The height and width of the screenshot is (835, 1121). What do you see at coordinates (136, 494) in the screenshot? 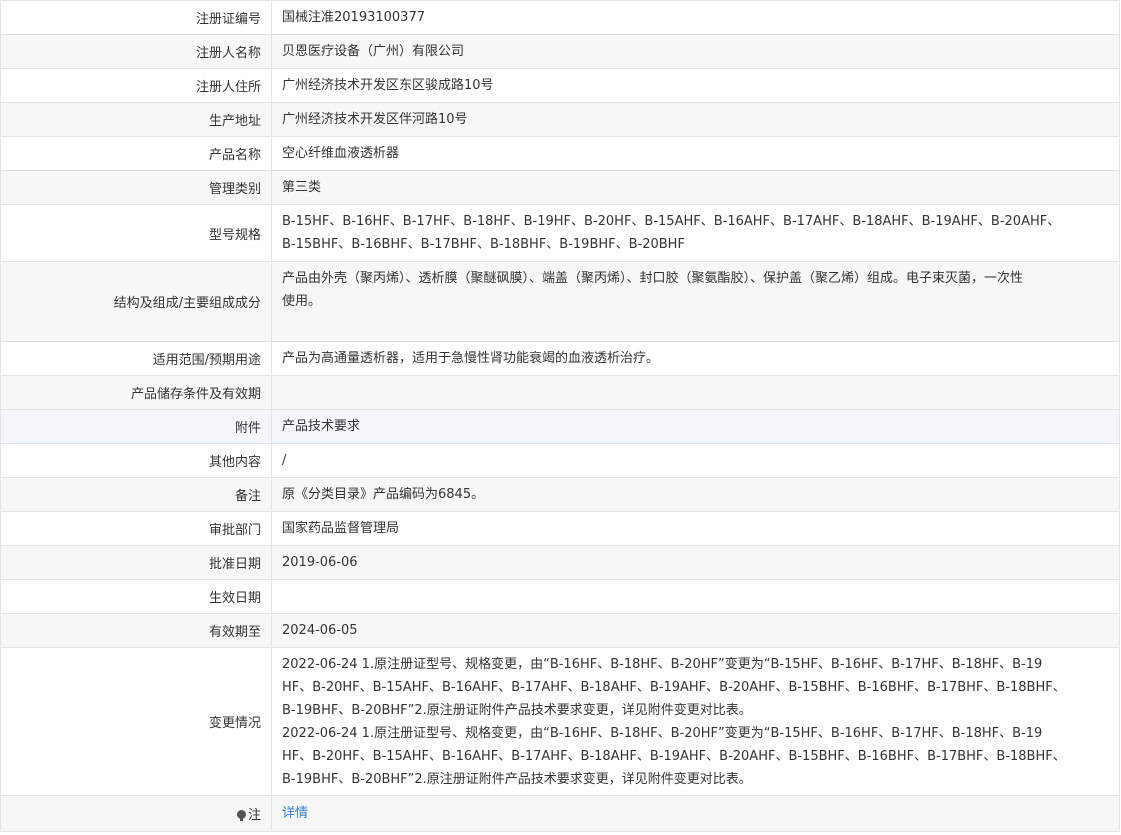
I see `row-label: 备注` at bounding box center [136, 494].